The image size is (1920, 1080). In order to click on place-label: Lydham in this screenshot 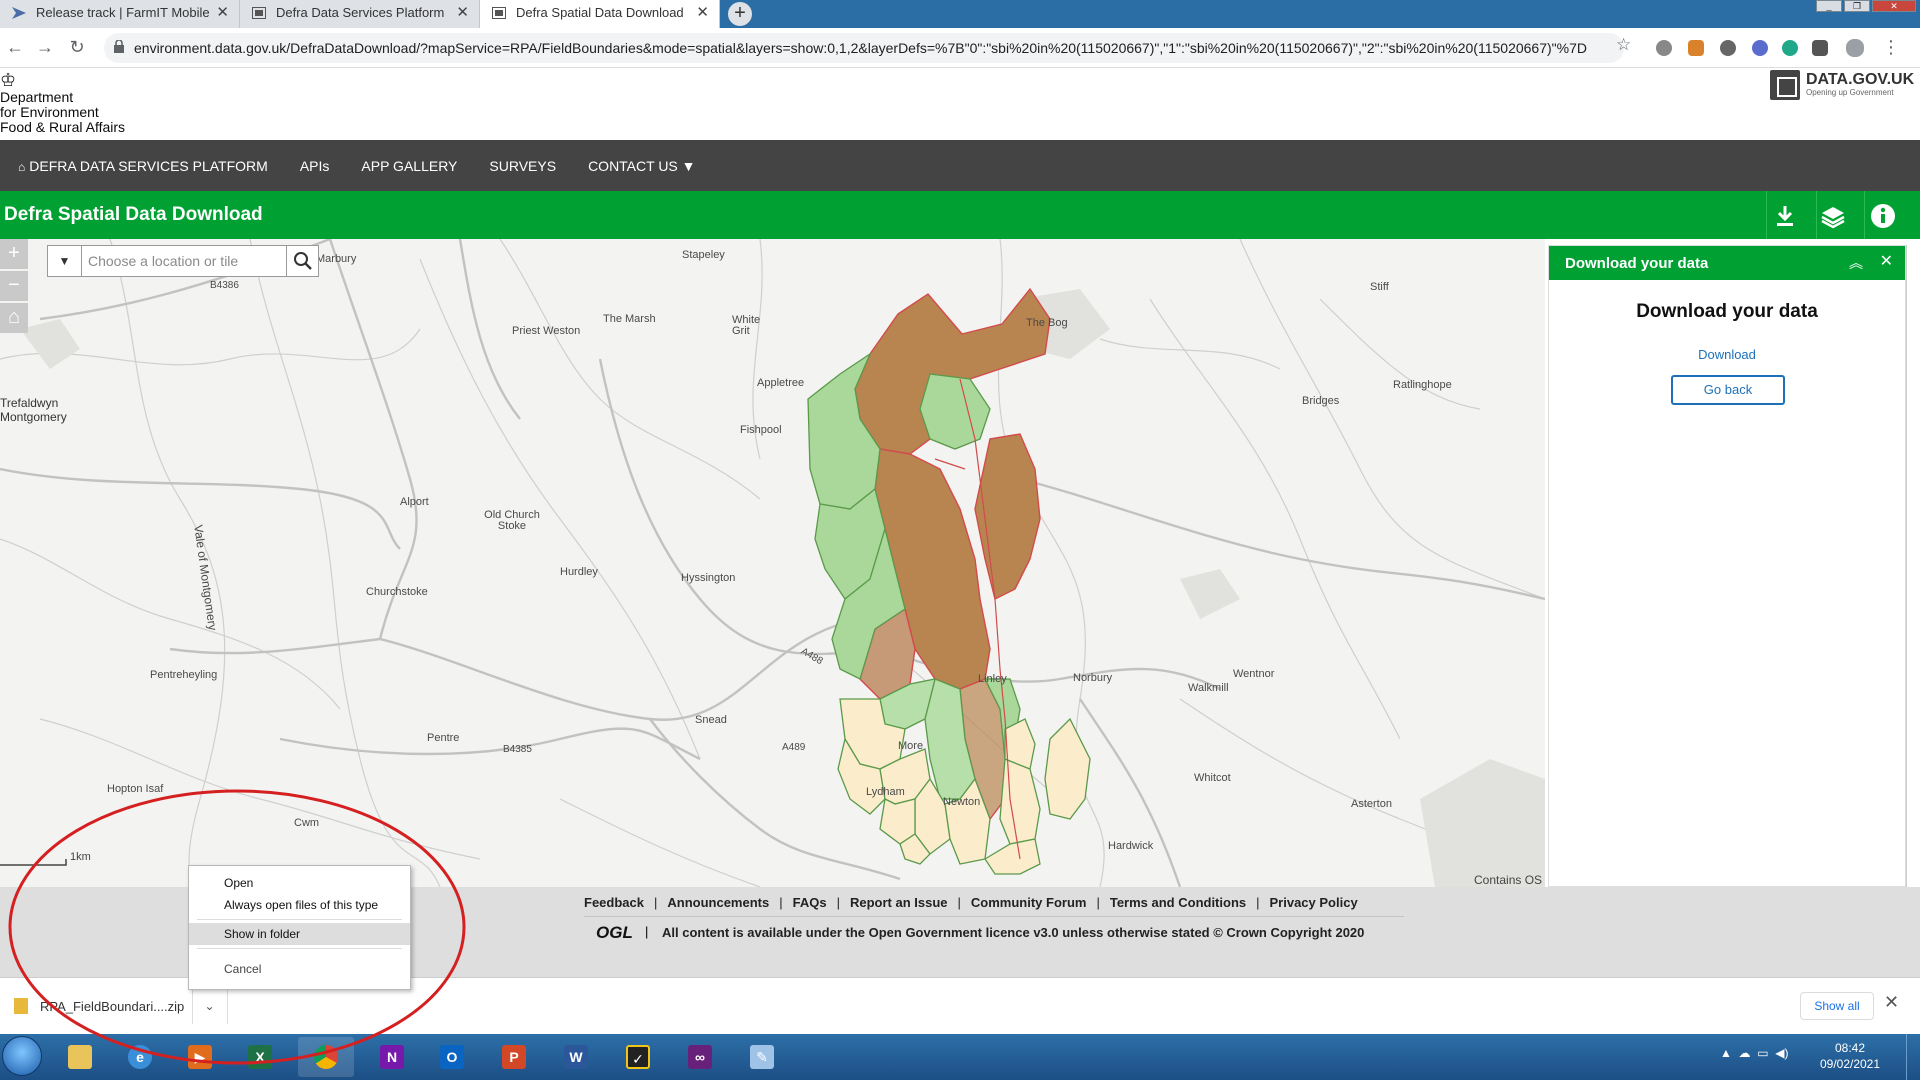, I will do `click(885, 792)`.